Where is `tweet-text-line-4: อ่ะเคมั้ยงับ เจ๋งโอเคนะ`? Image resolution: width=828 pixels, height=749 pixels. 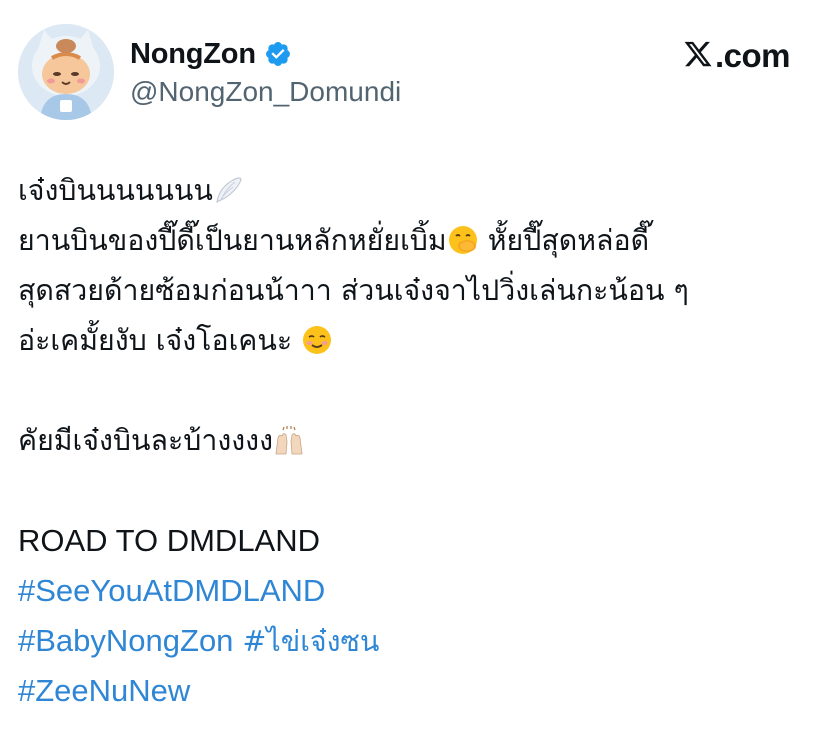 tweet-text-line-4: อ่ะเคมั้ยงับ เจ๋งโอเคนะ is located at coordinates (160, 340).